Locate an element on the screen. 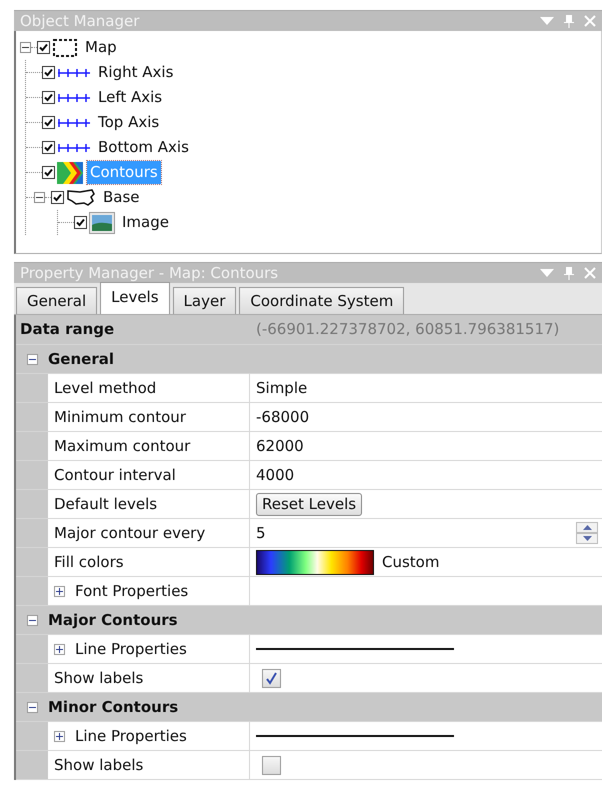 Image resolution: width=602 pixels, height=785 pixels. spin-up-button is located at coordinates (587, 527).